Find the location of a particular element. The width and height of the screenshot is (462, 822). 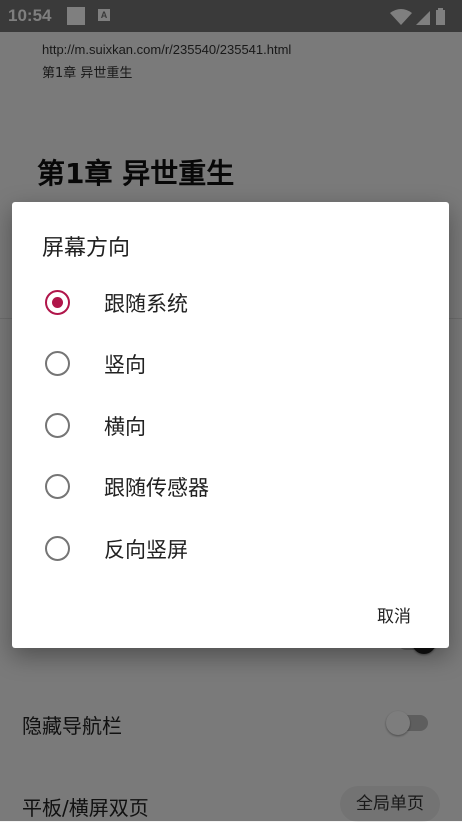

option-label: 横向 is located at coordinates (125, 427).